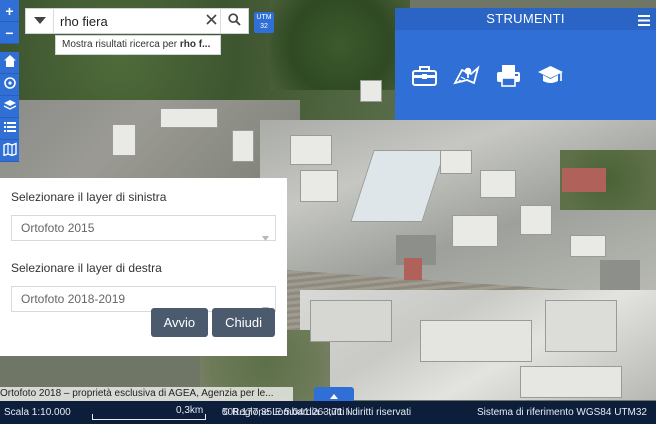 The width and height of the screenshot is (656, 424). What do you see at coordinates (264, 22) in the screenshot?
I see `utm-badge: UTM 32` at bounding box center [264, 22].